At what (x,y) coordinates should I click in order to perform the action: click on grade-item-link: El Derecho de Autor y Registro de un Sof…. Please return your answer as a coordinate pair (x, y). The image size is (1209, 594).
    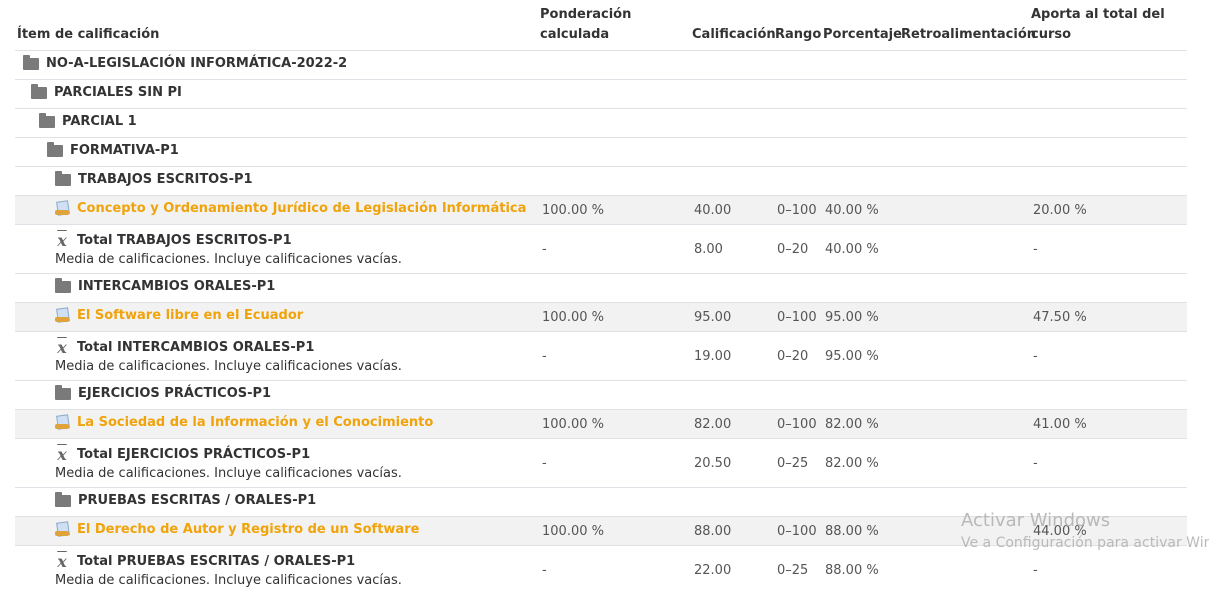
    Looking at the image, I should click on (237, 529).